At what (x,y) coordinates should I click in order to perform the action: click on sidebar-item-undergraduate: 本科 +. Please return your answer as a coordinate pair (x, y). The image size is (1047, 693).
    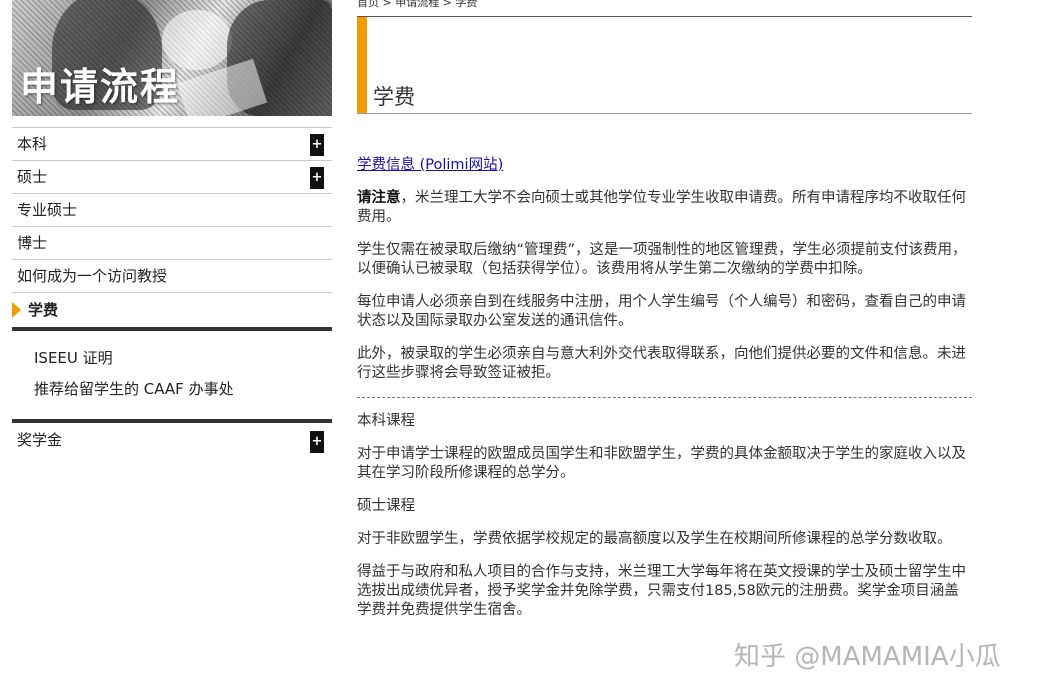
    Looking at the image, I should click on (172, 143).